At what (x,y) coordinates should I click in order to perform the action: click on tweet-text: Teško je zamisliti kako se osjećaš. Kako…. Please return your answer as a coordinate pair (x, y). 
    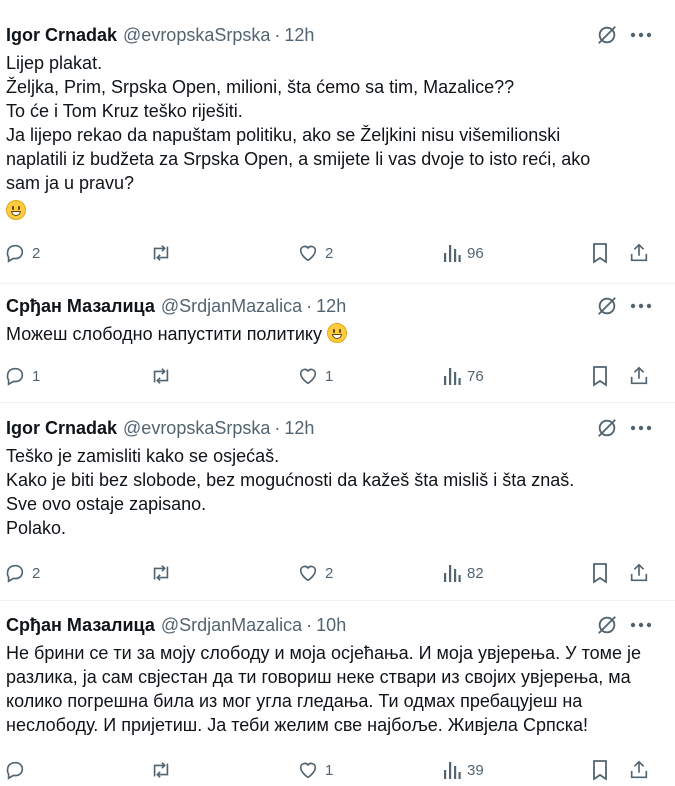
    Looking at the image, I should click on (331, 492).